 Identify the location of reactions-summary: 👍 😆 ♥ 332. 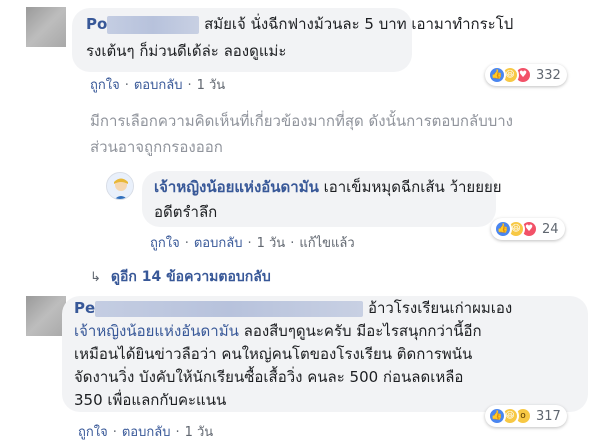
(526, 75).